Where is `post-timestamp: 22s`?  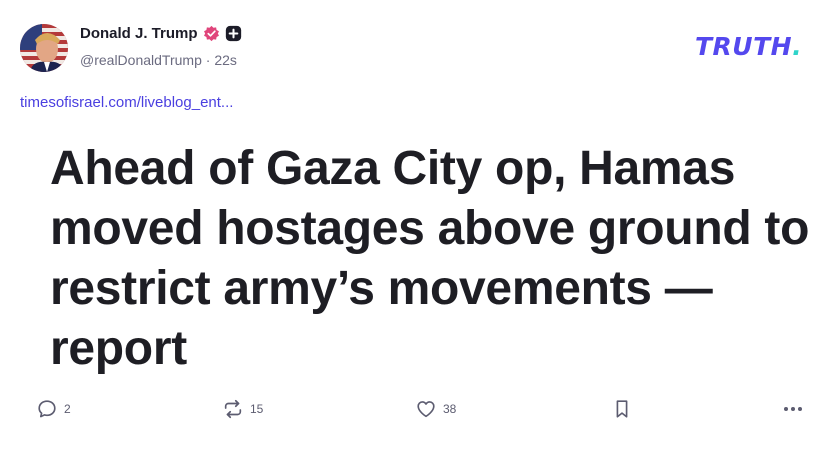
post-timestamp: 22s is located at coordinates (225, 60).